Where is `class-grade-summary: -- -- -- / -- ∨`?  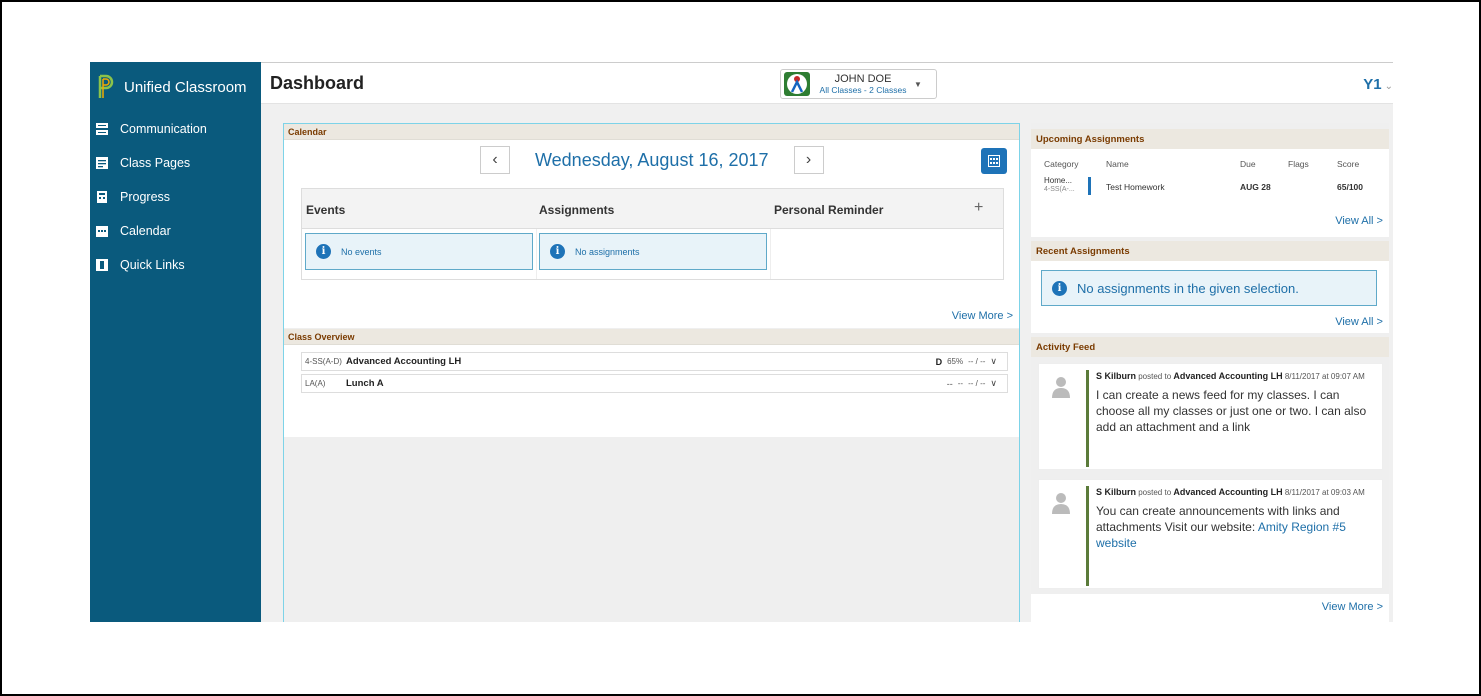 class-grade-summary: -- -- -- / -- ∨ is located at coordinates (972, 383).